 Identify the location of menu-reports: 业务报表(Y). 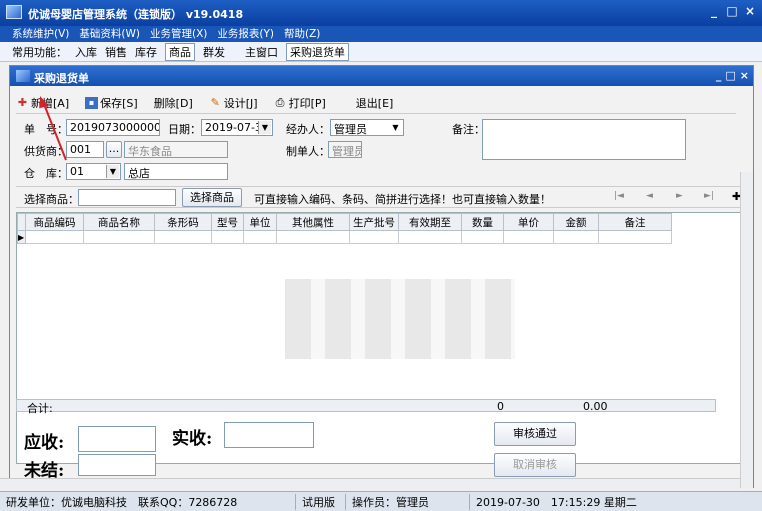
(245, 34).